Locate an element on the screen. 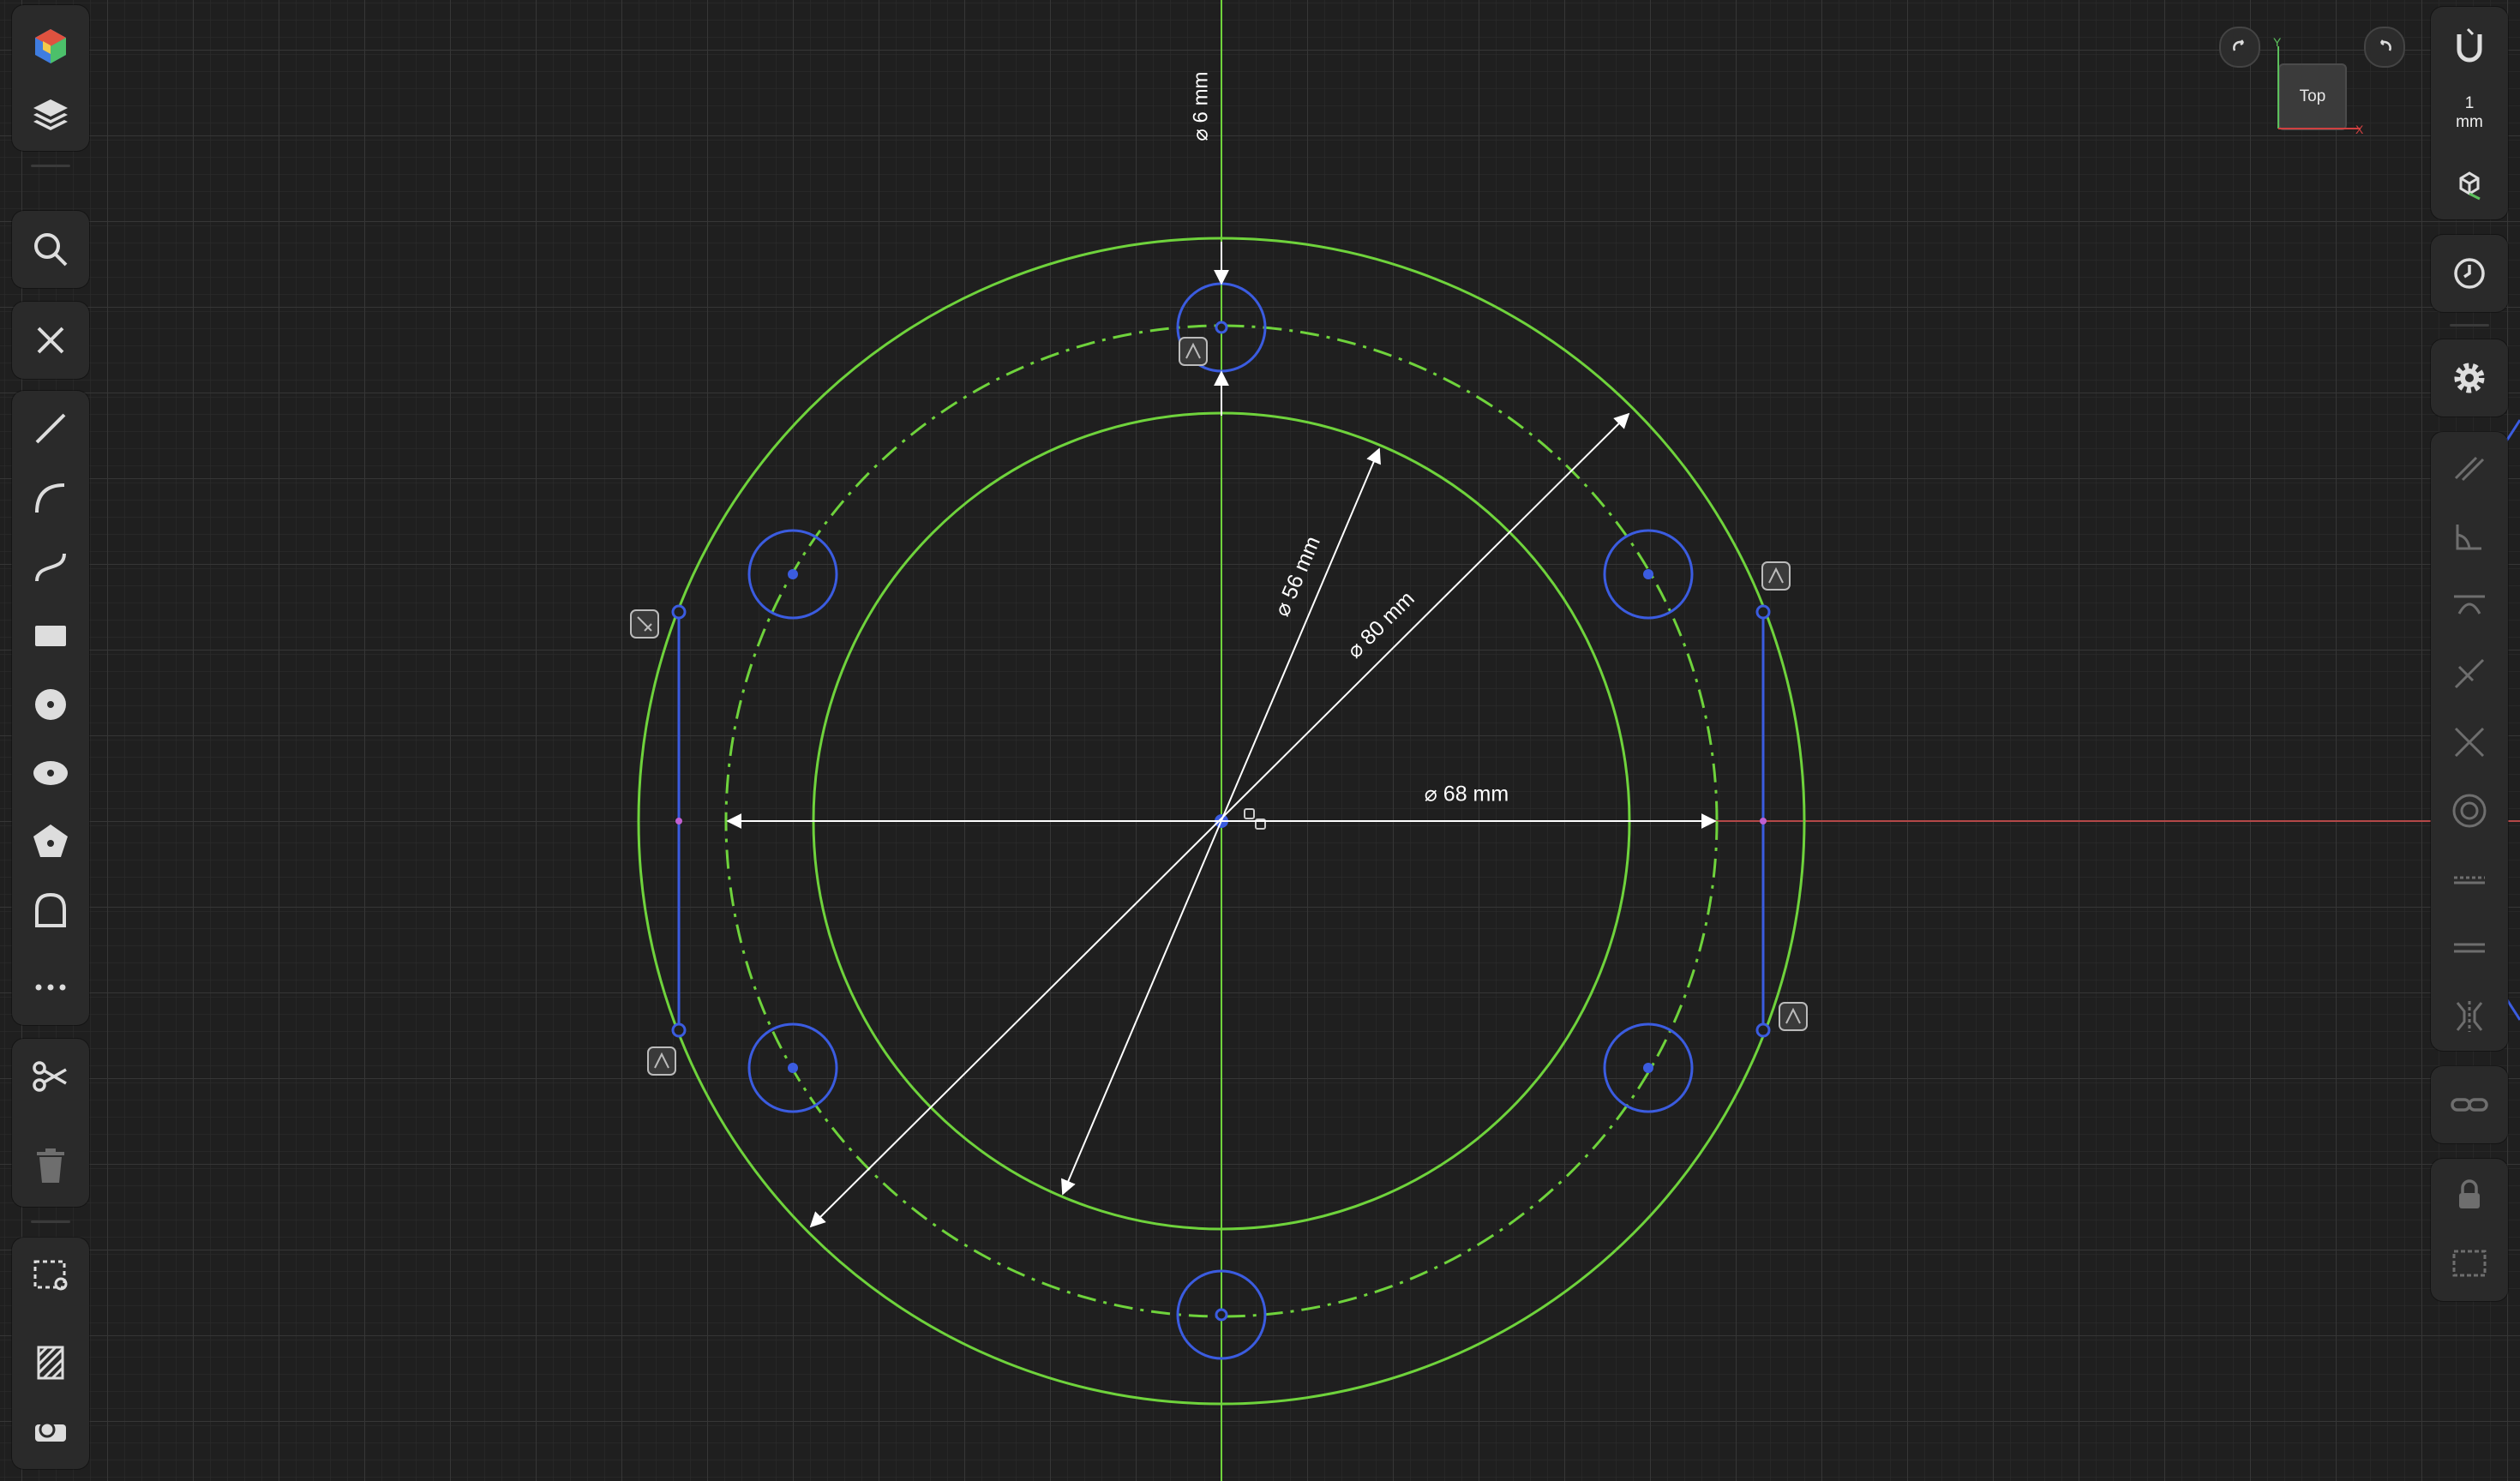  arc-tool is located at coordinates (50, 499).